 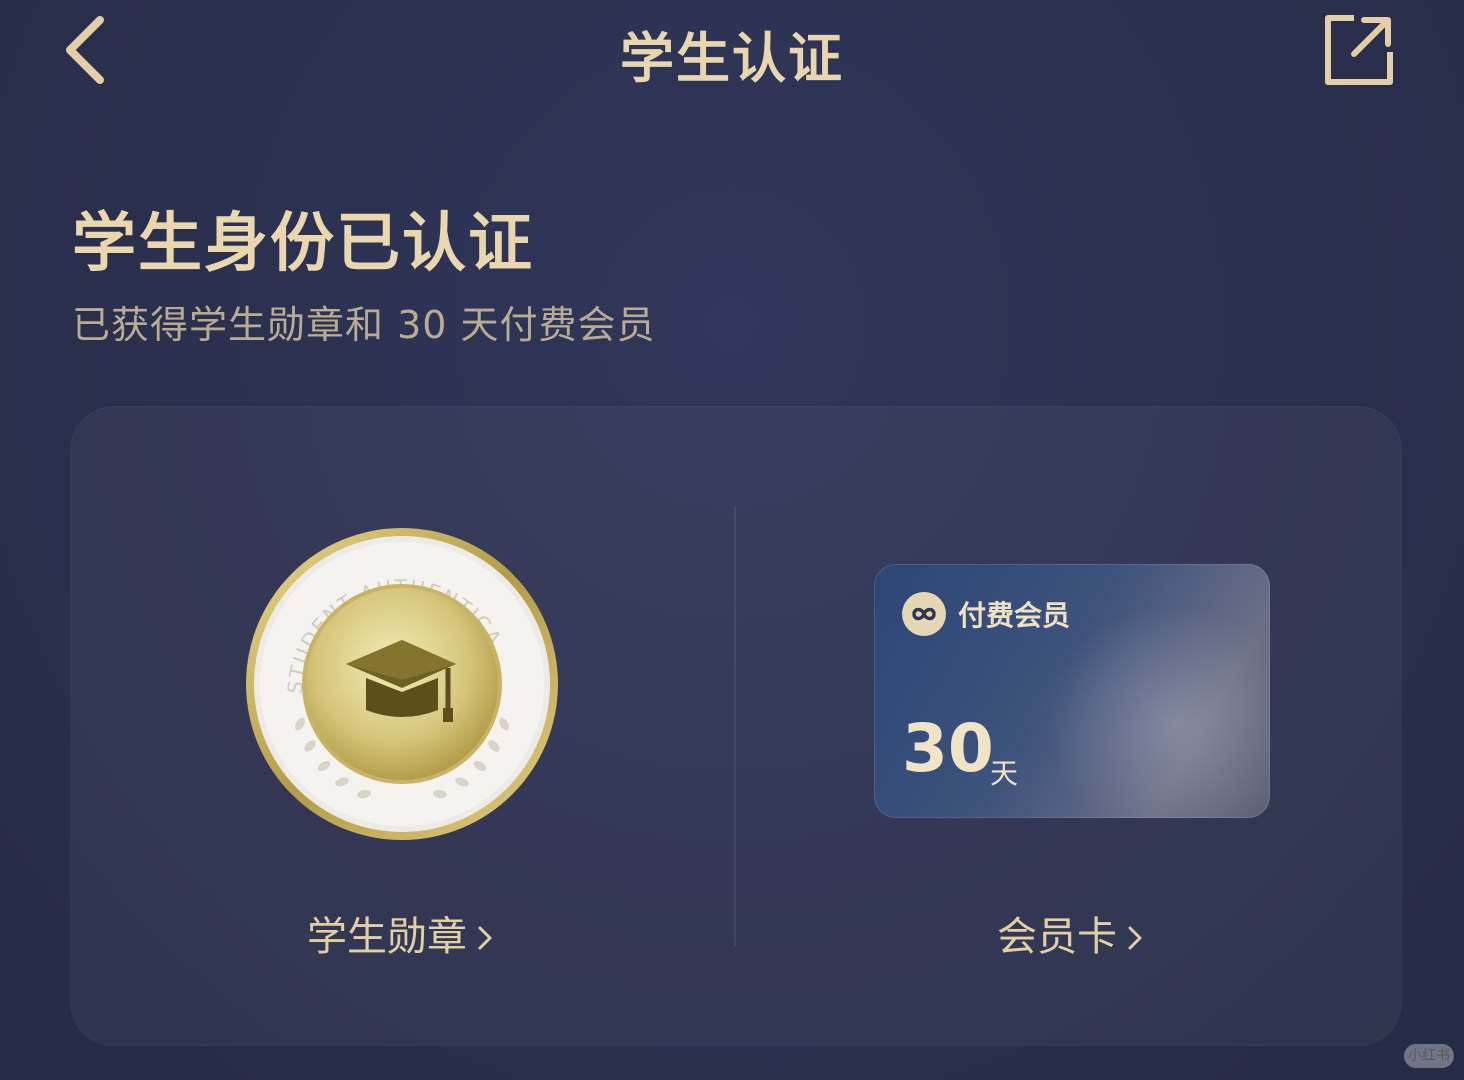 I want to click on panel-divider, so click(x=735, y=726).